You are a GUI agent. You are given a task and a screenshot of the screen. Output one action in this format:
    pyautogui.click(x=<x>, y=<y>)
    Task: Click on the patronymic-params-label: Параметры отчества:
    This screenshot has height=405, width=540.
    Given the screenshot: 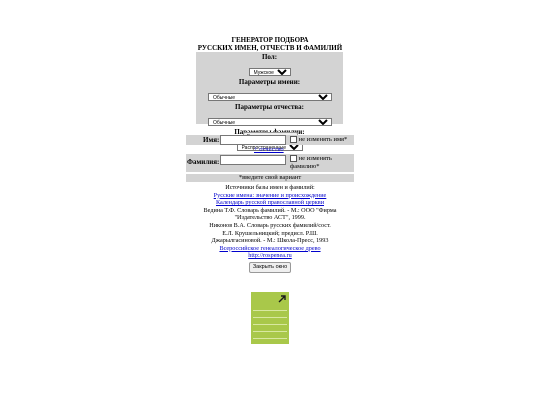 What is the action you would take?
    pyautogui.click(x=269, y=107)
    